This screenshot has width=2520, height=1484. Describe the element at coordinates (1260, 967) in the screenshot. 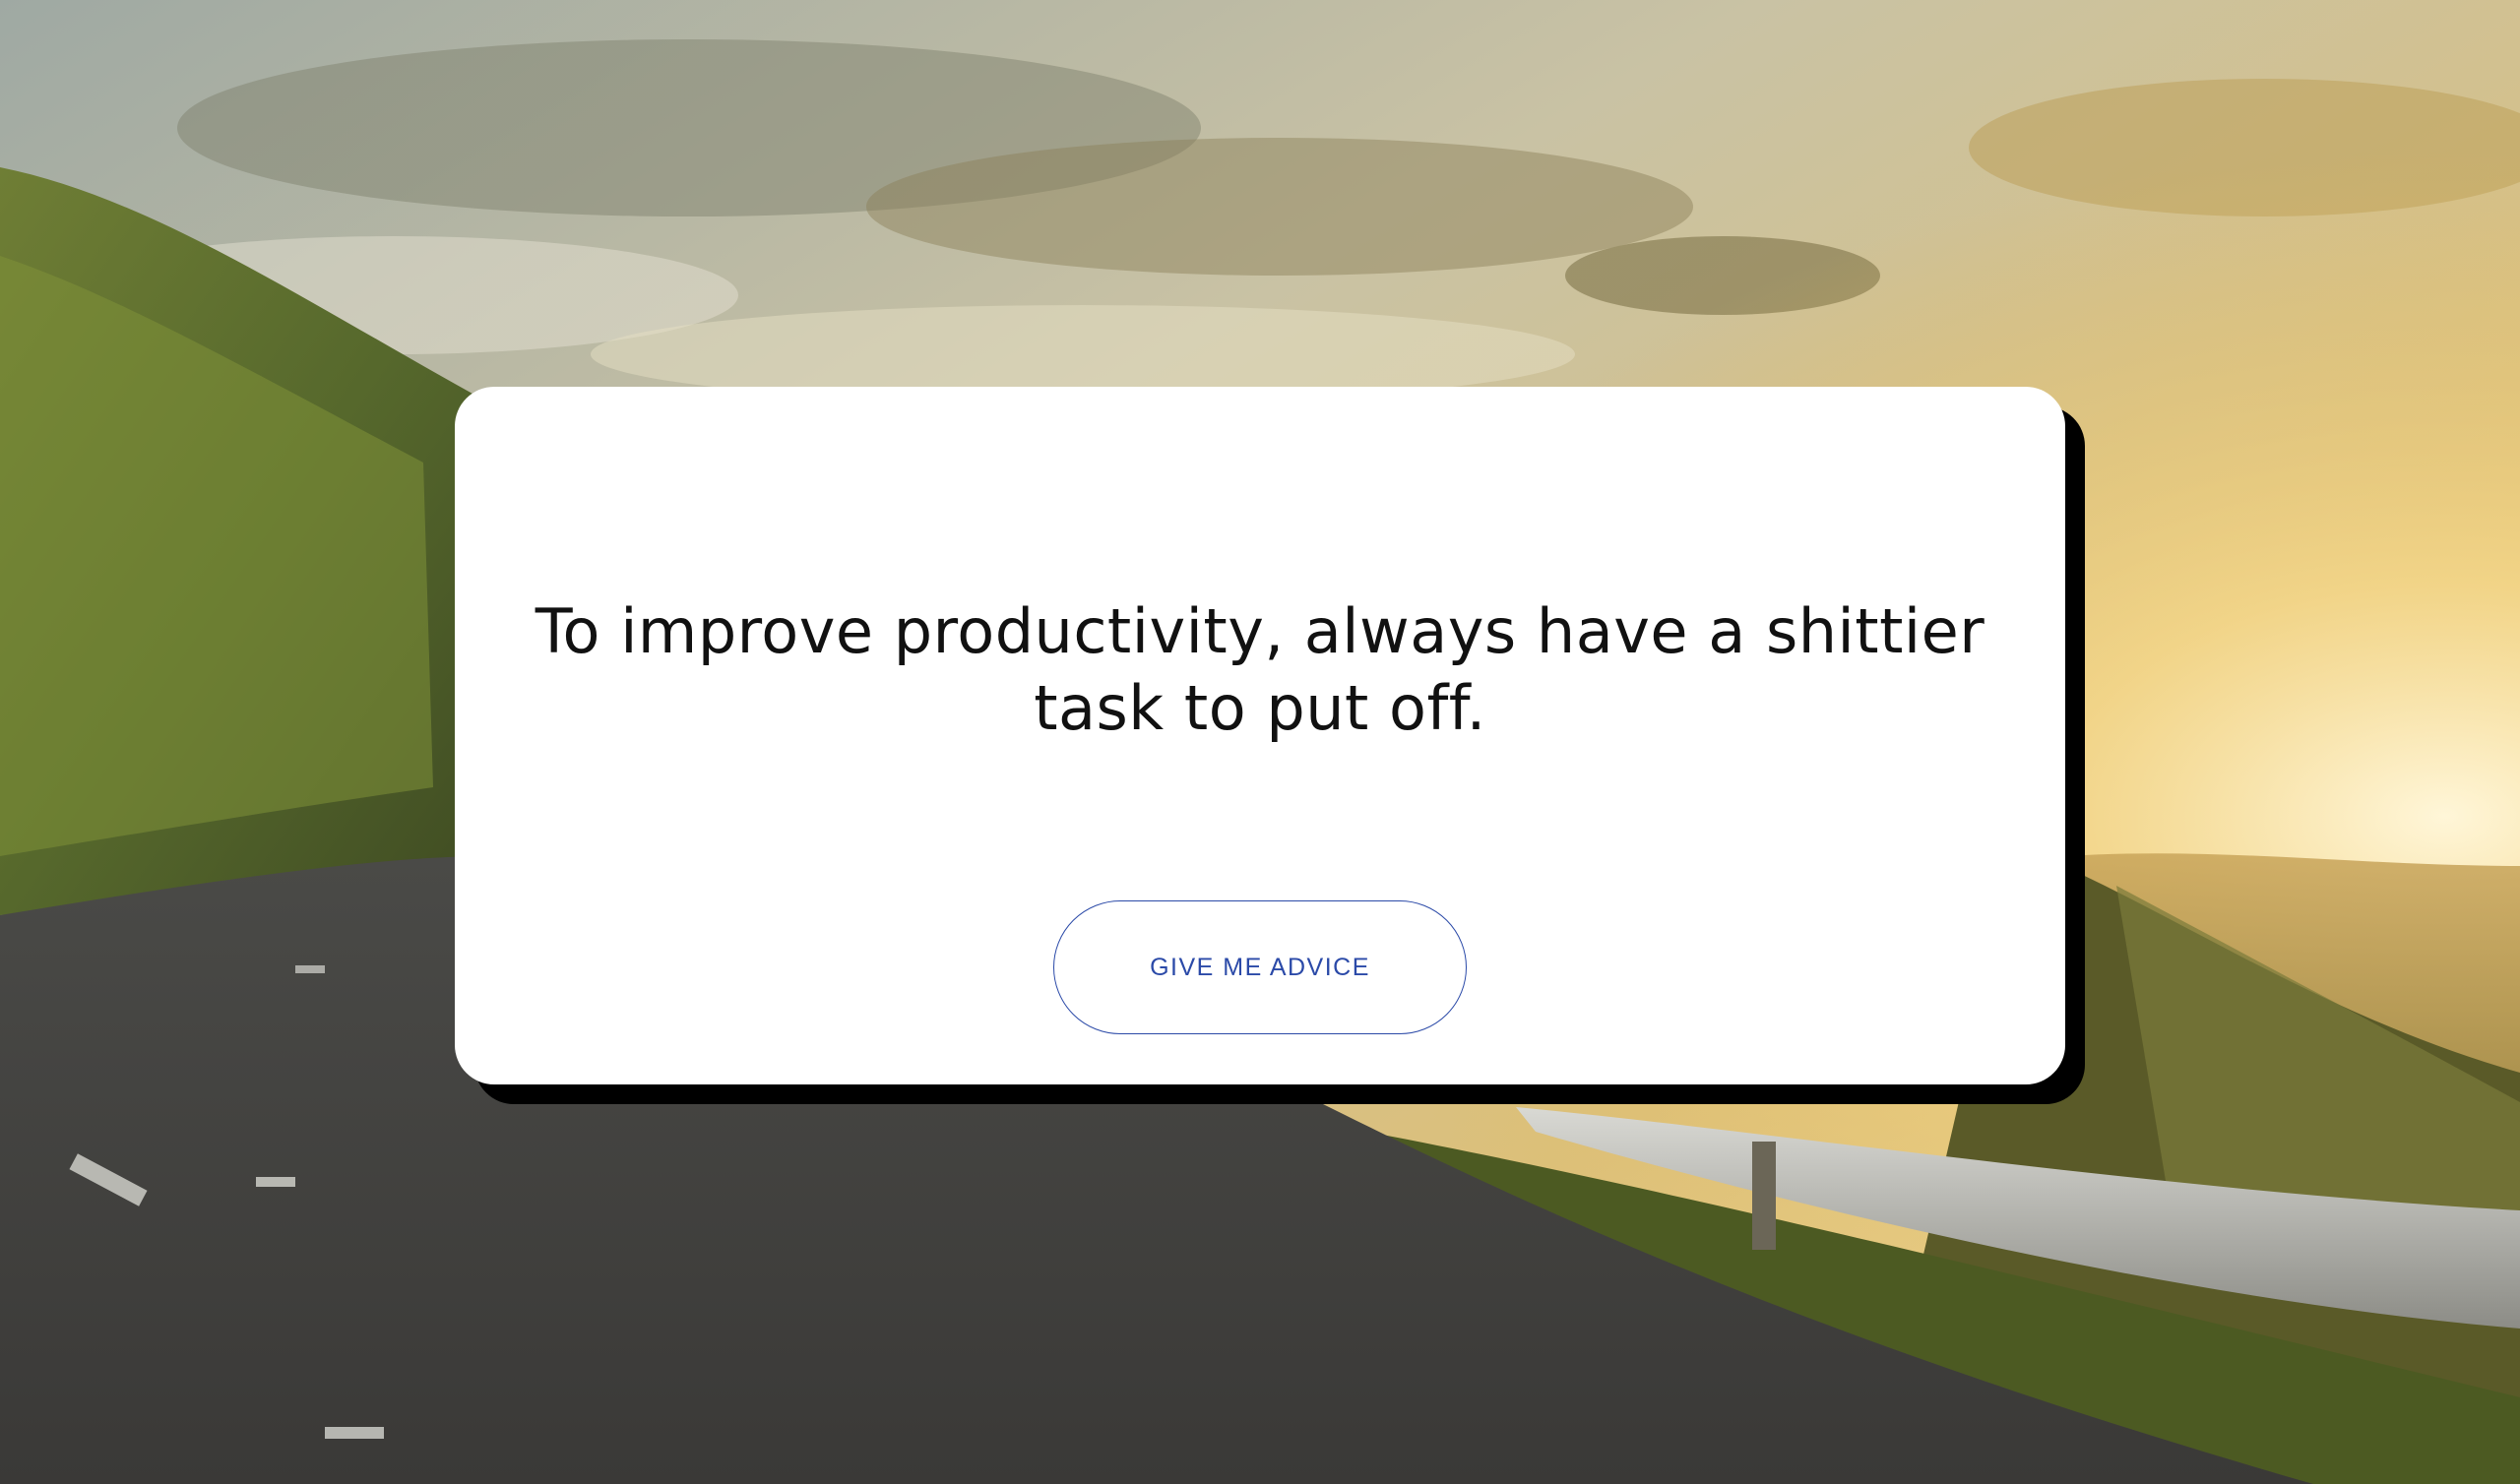

I see `give-me-advice-button: GIVE ME ADVICE` at that location.